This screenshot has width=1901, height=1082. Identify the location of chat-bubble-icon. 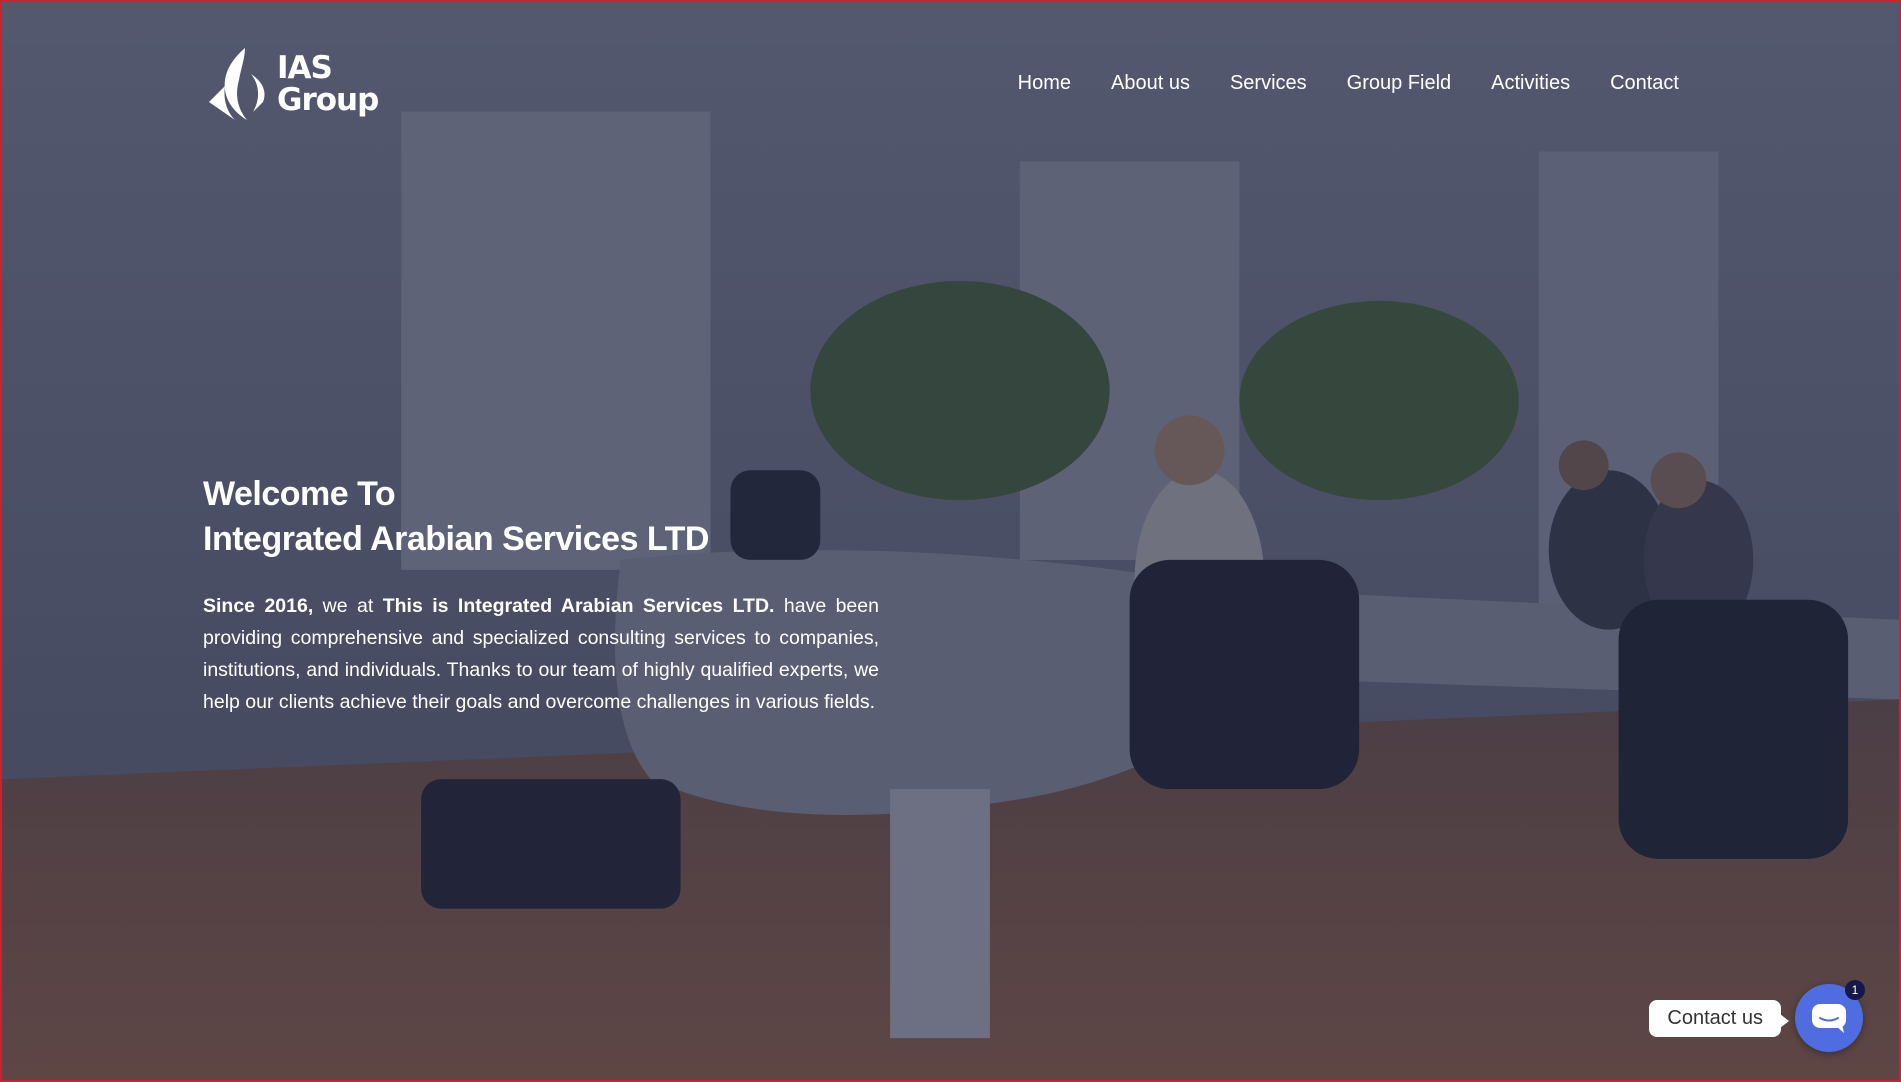
(1829, 1018).